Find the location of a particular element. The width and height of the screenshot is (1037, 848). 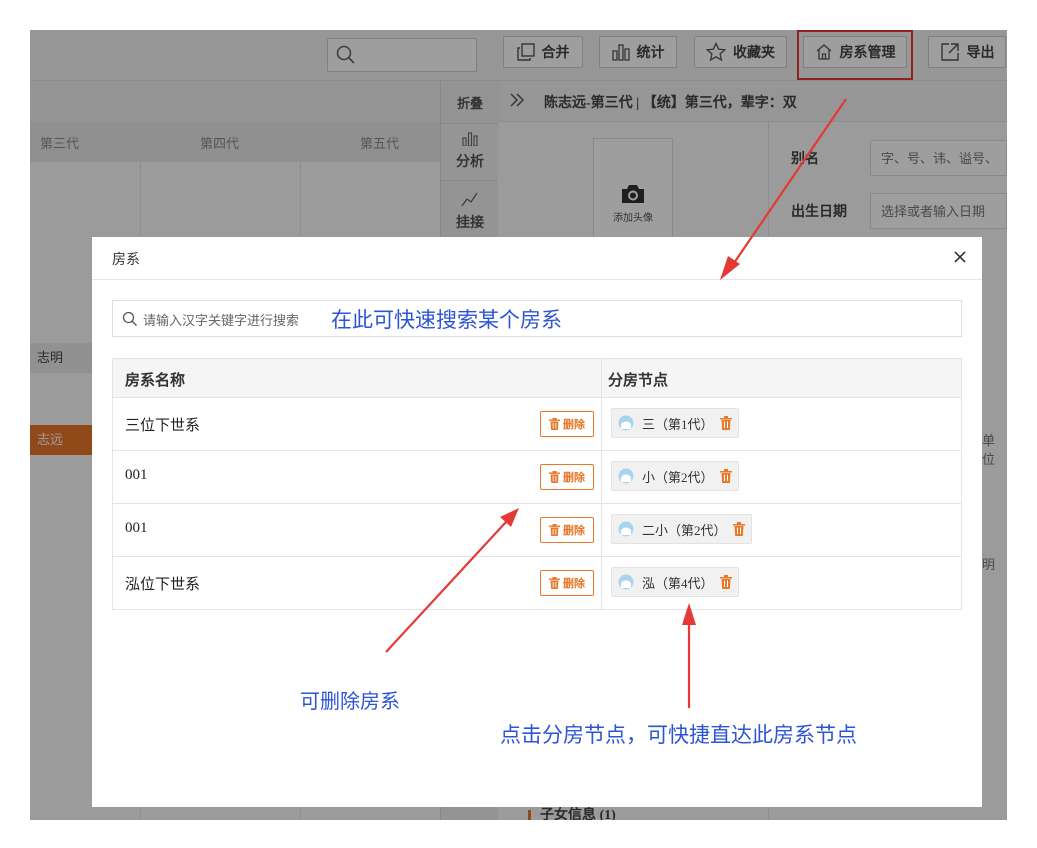

arrow-to-dialog is located at coordinates (790, 181).